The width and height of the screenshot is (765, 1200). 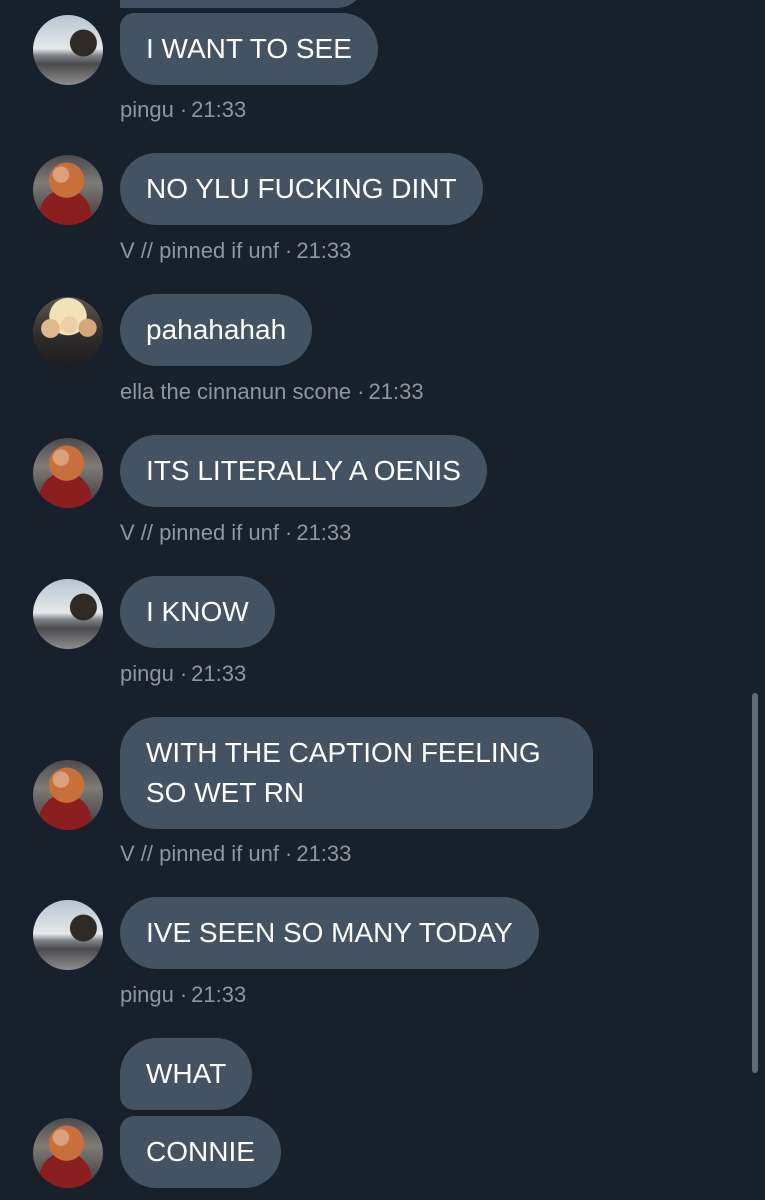 I want to click on message-text: pahahahah, so click(x=216, y=329).